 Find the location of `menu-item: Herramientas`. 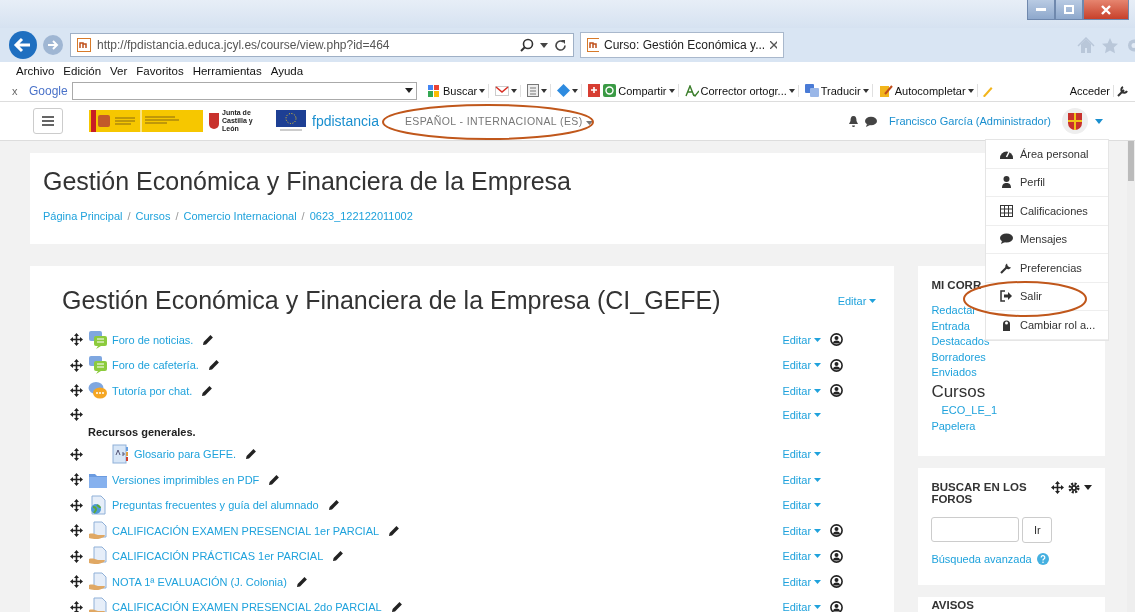

menu-item: Herramientas is located at coordinates (227, 71).